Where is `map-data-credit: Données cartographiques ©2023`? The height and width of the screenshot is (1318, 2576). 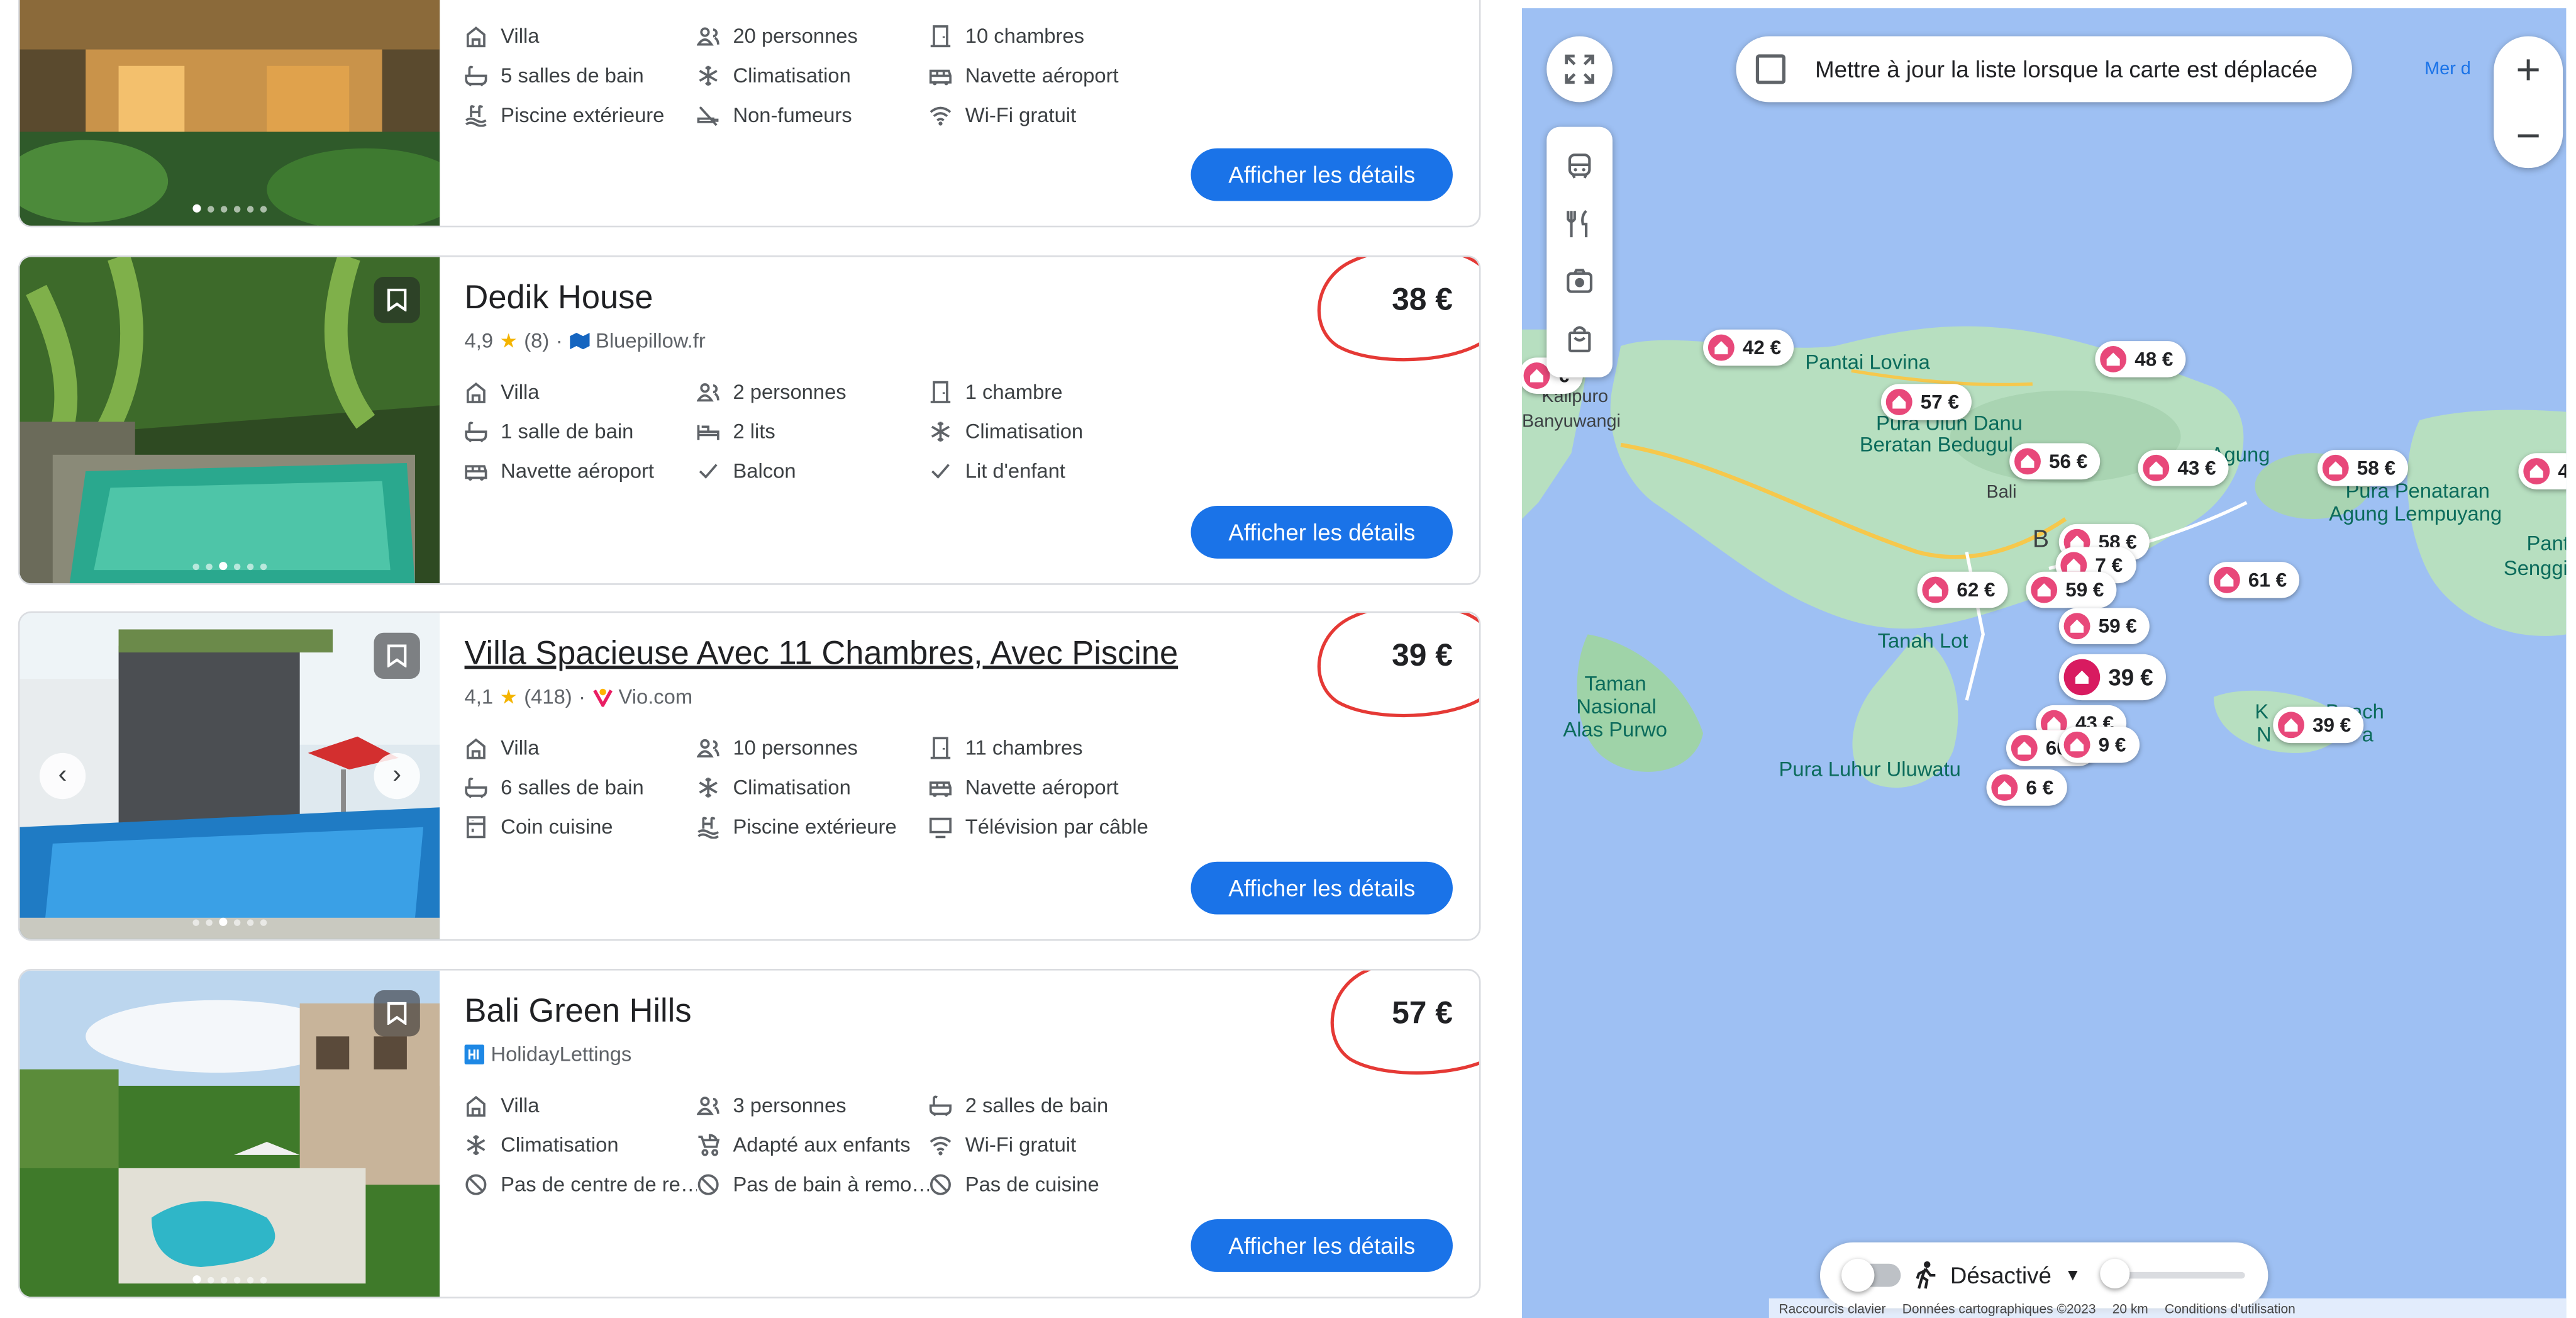 map-data-credit: Données cartographiques ©2023 is located at coordinates (1999, 1308).